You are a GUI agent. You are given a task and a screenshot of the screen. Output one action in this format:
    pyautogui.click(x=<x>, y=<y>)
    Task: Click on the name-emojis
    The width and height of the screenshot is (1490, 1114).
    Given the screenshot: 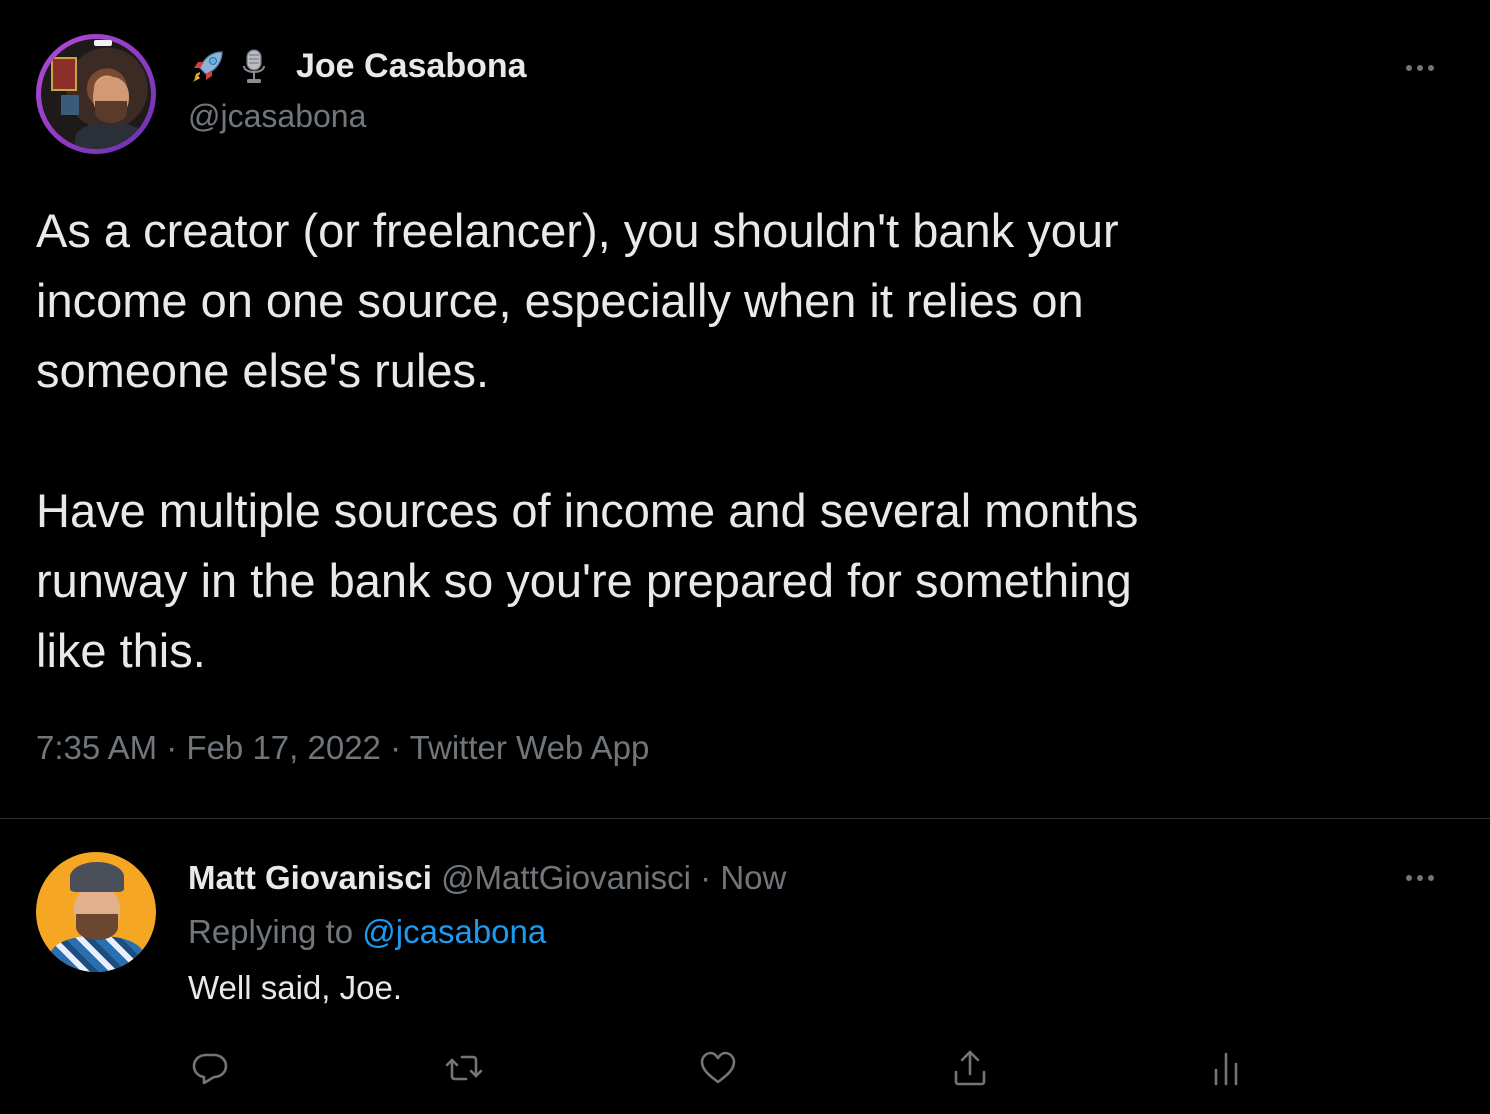 What is the action you would take?
    pyautogui.click(x=231, y=66)
    